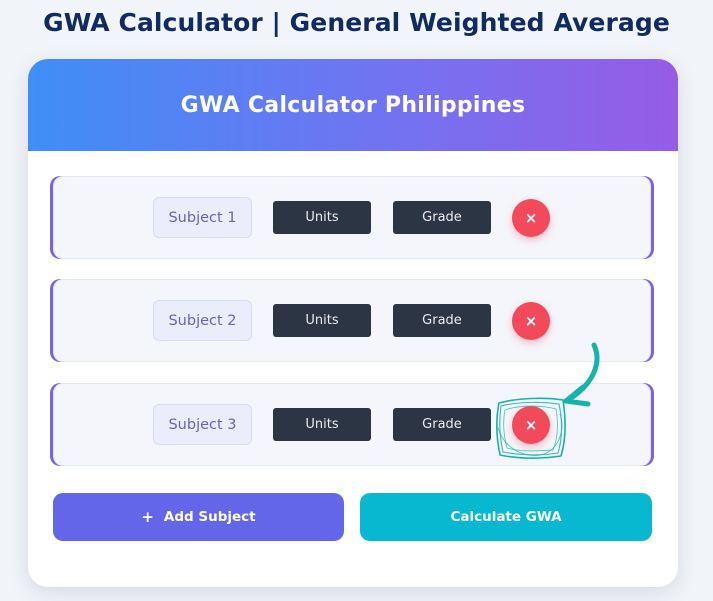 Image resolution: width=713 pixels, height=601 pixels. Describe the element at coordinates (202, 424) in the screenshot. I see `subject-label-3: Subject 3` at that location.